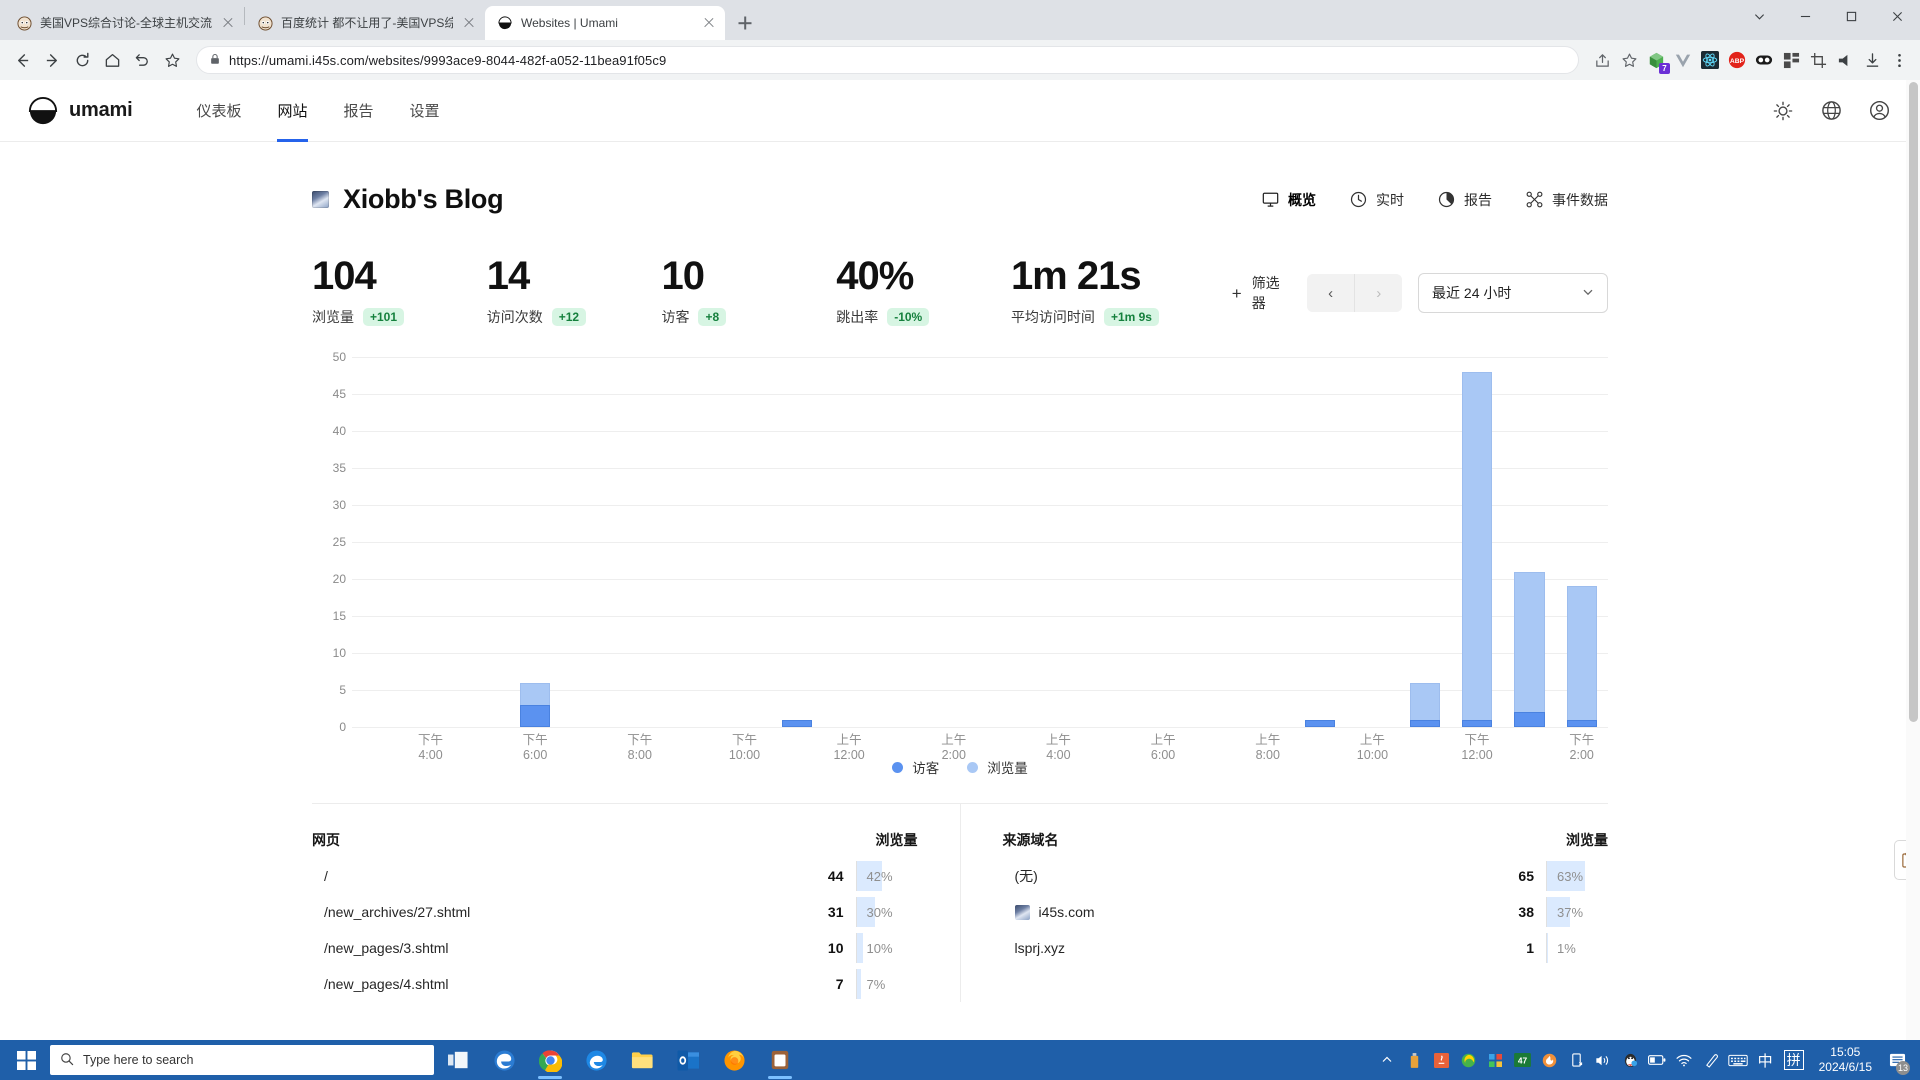  Describe the element at coordinates (1289, 200) in the screenshot. I see `tab-overview: 概览` at that location.